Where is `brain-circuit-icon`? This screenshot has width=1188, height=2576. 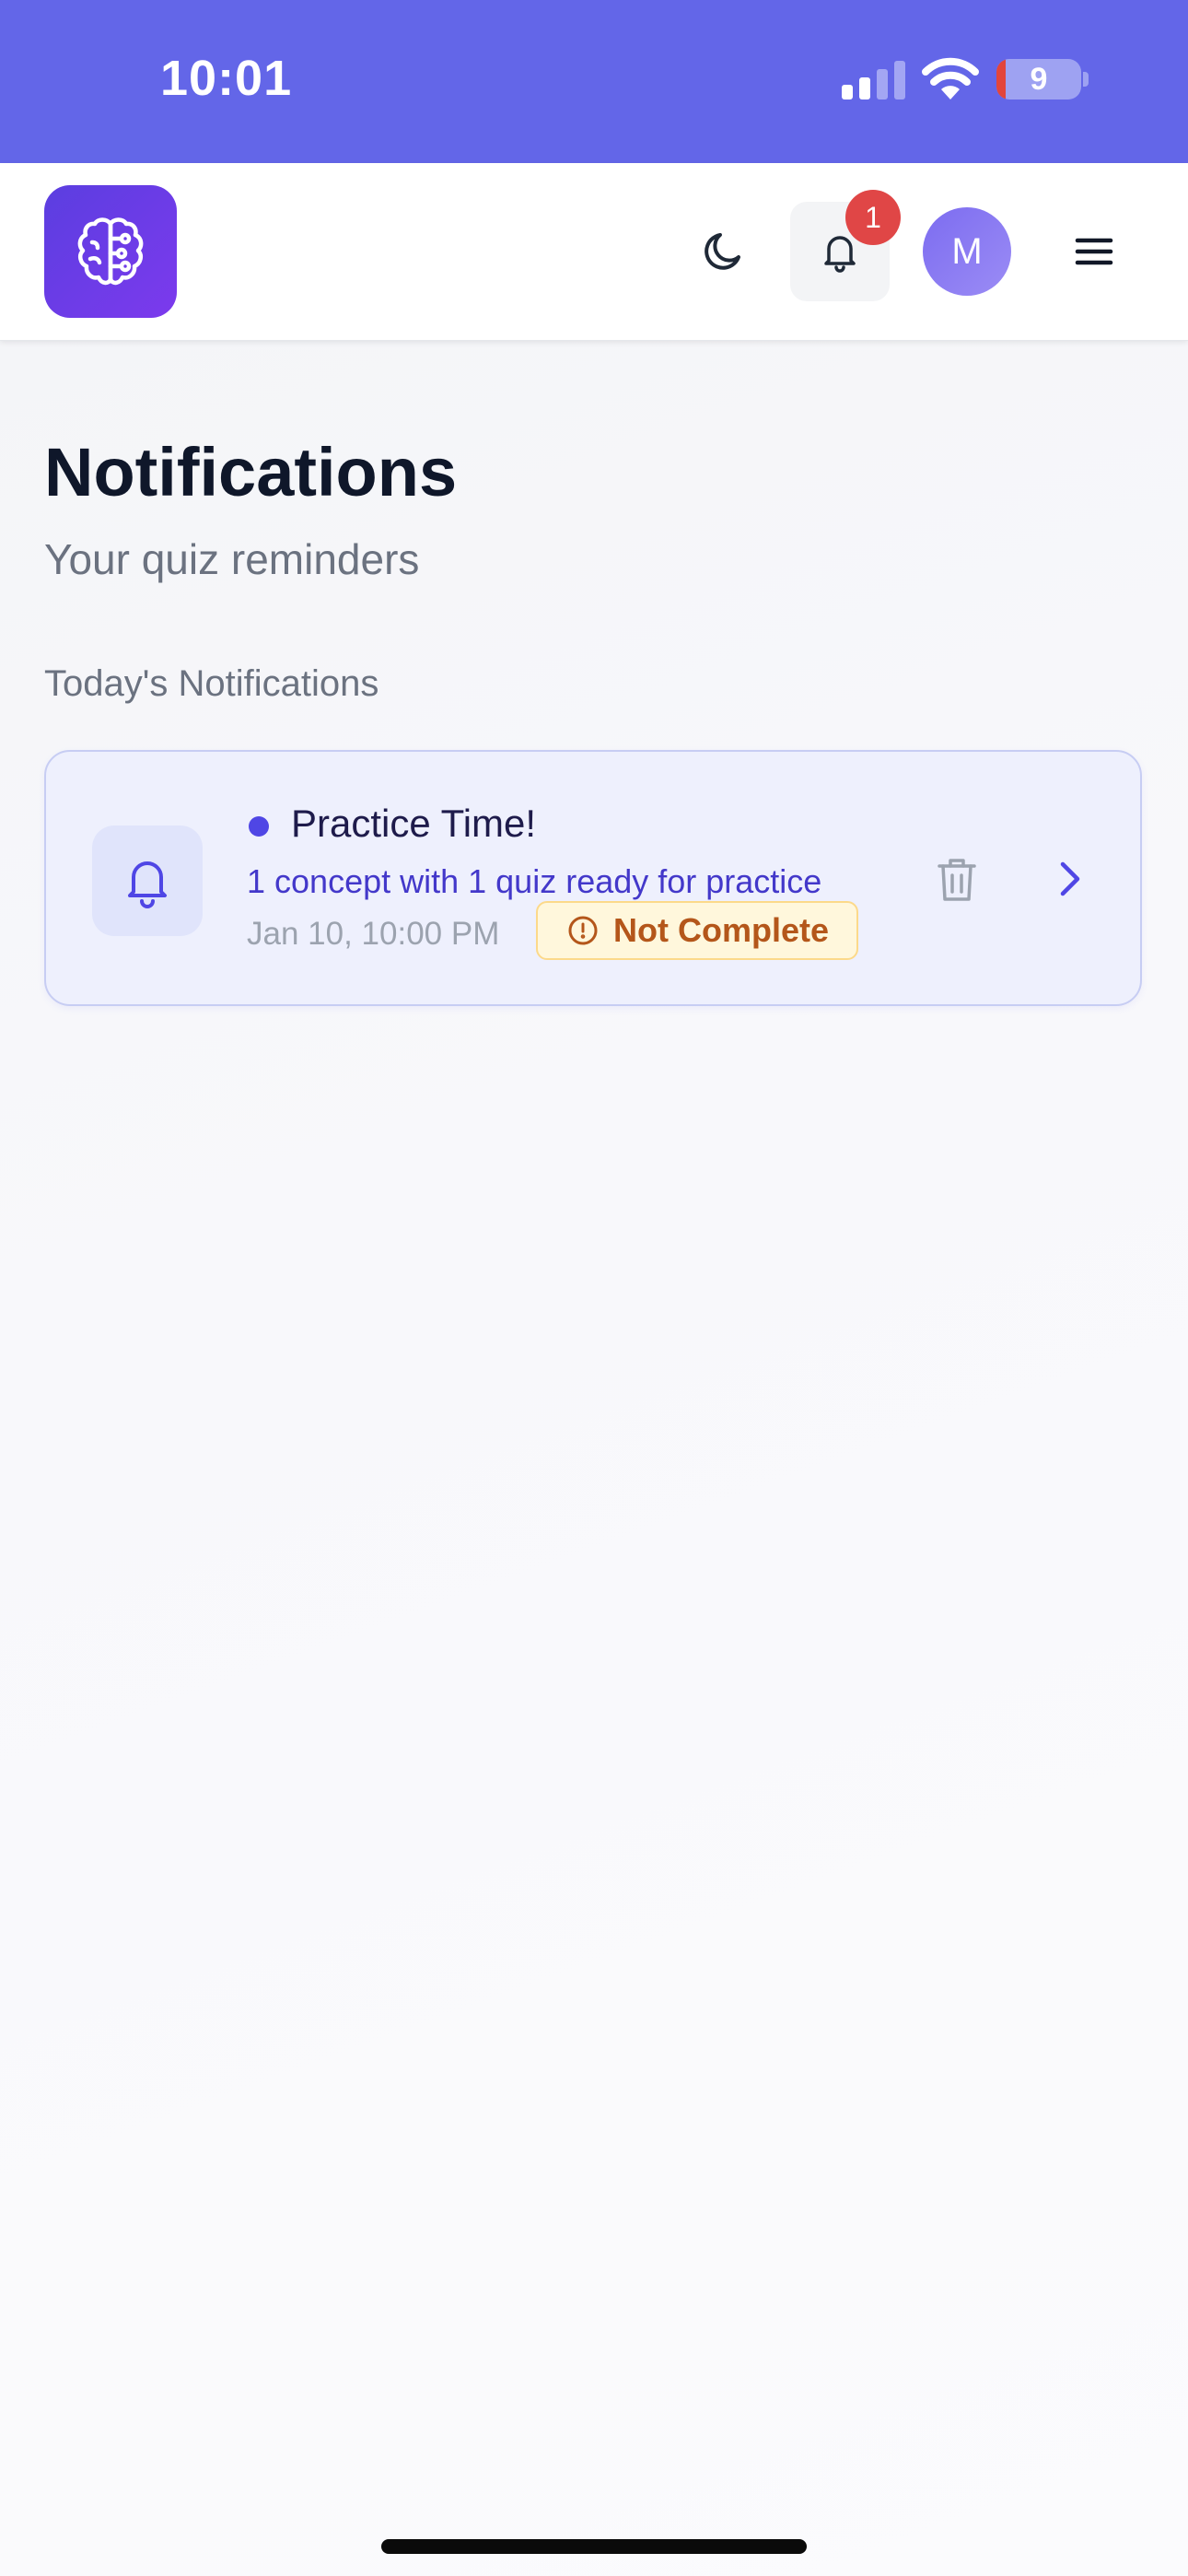
brain-circuit-icon is located at coordinates (111, 251).